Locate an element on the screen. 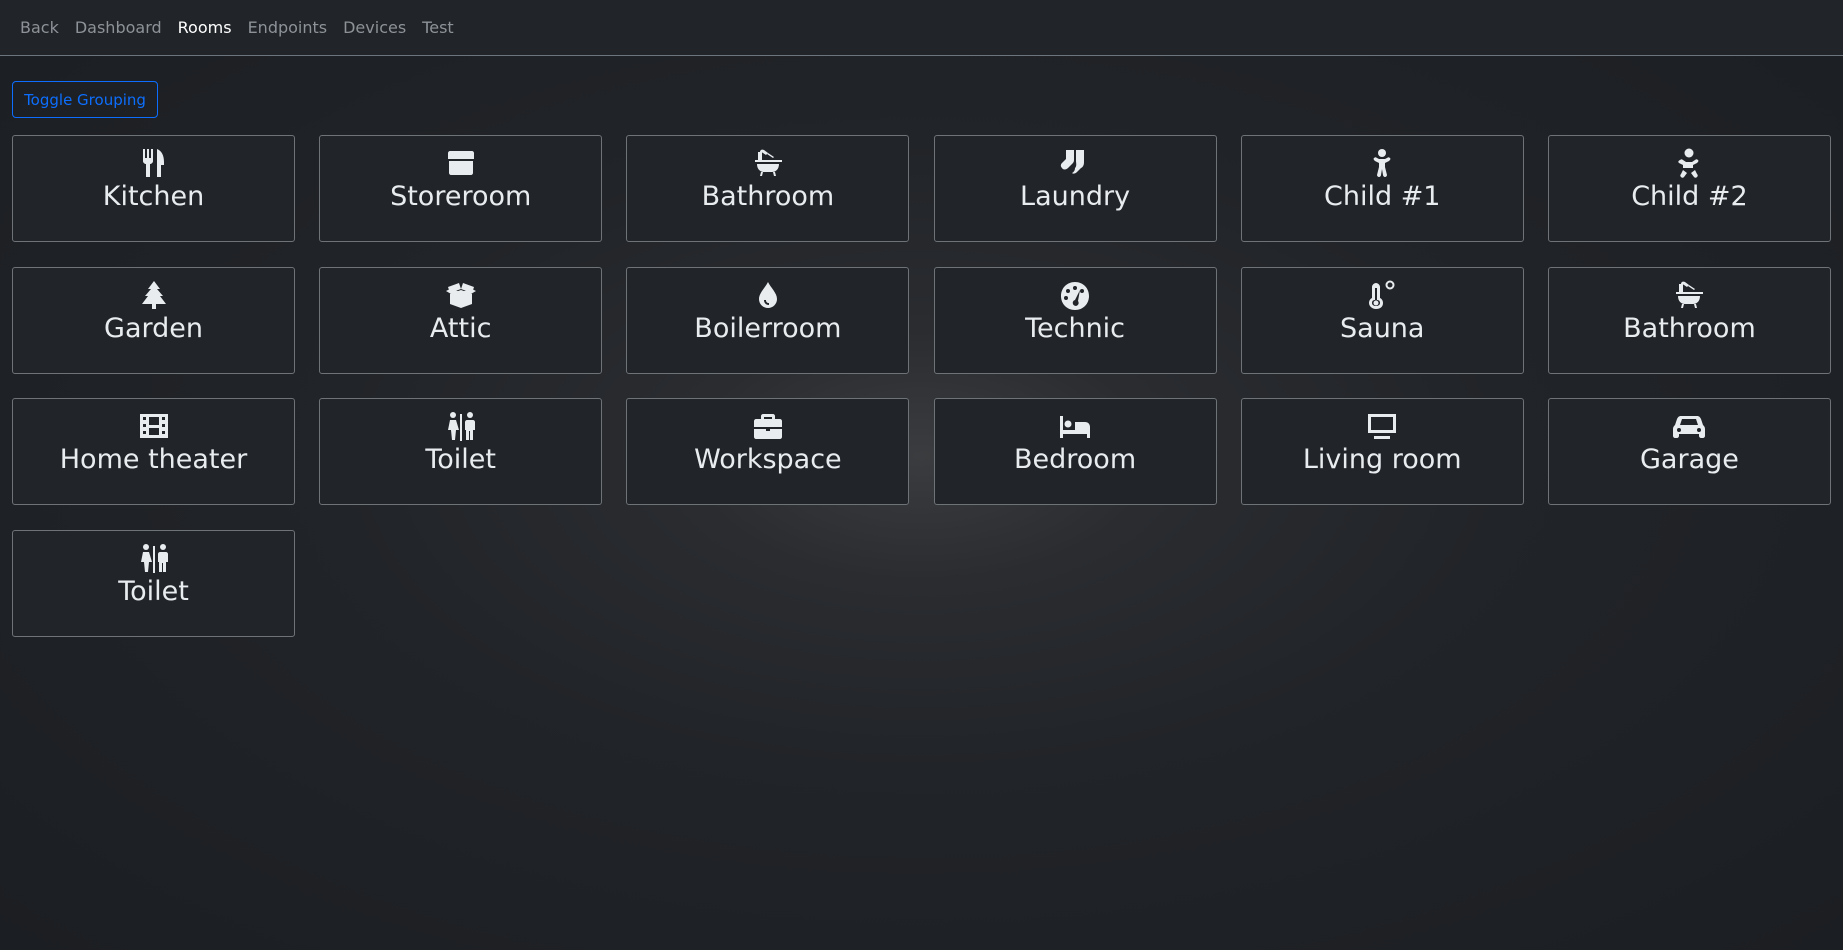  room-label: Storeroom is located at coordinates (461, 196).